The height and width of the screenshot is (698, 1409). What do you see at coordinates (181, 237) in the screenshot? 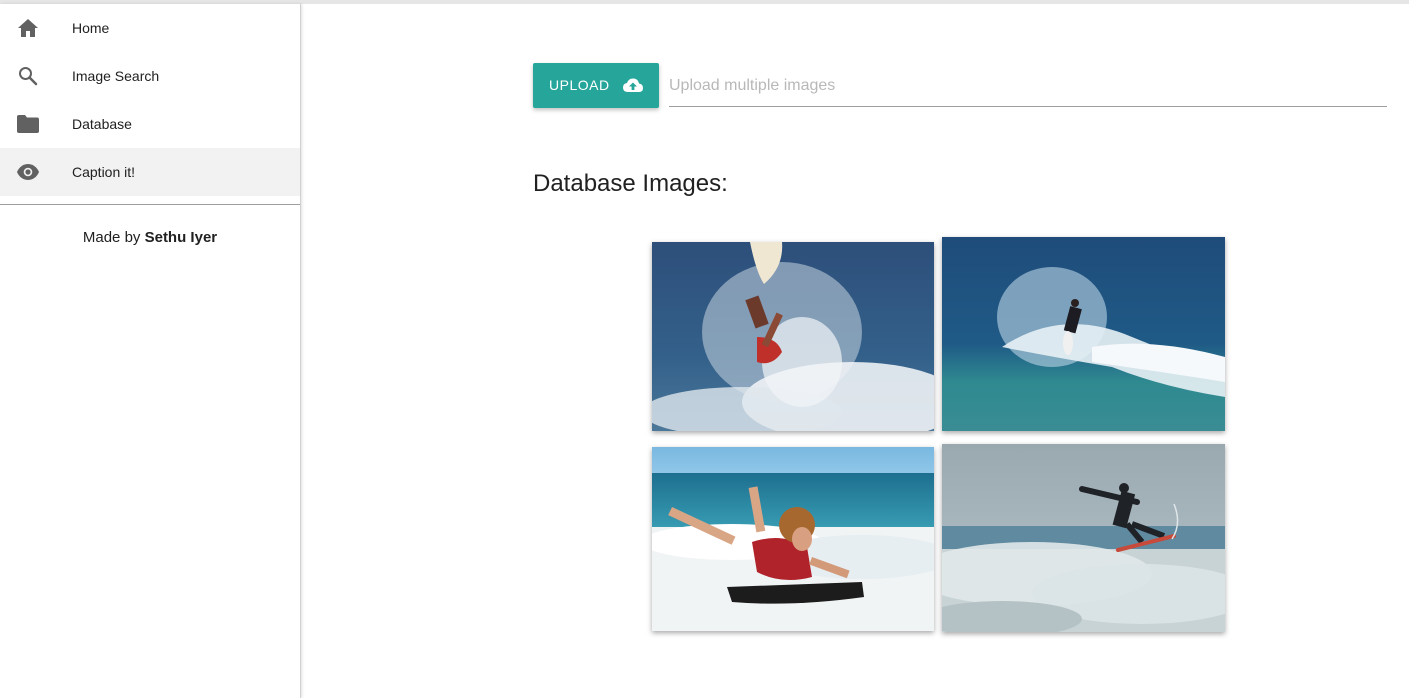
I see `credit-name: Sethu Iyer` at bounding box center [181, 237].